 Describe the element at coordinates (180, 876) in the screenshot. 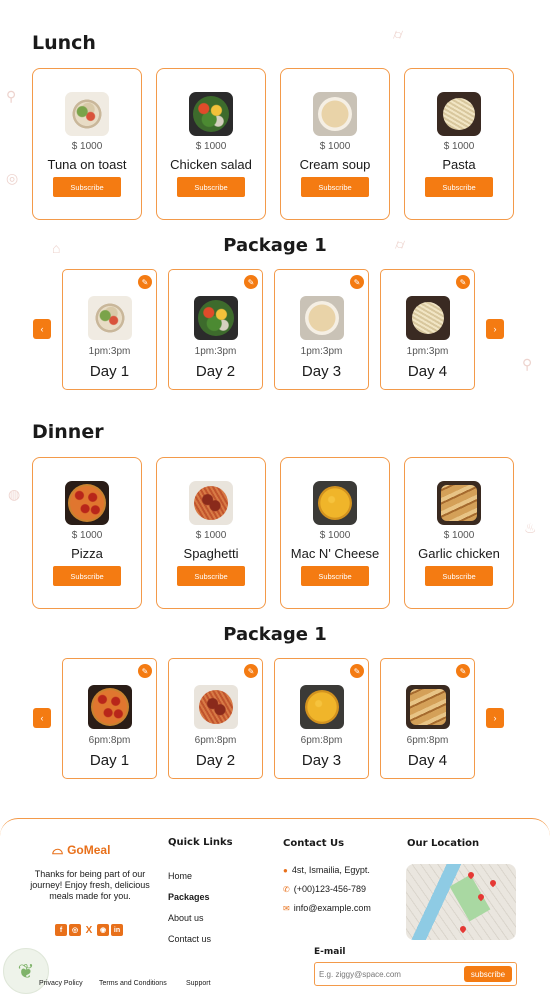

I see `footer-link-home: Home` at that location.